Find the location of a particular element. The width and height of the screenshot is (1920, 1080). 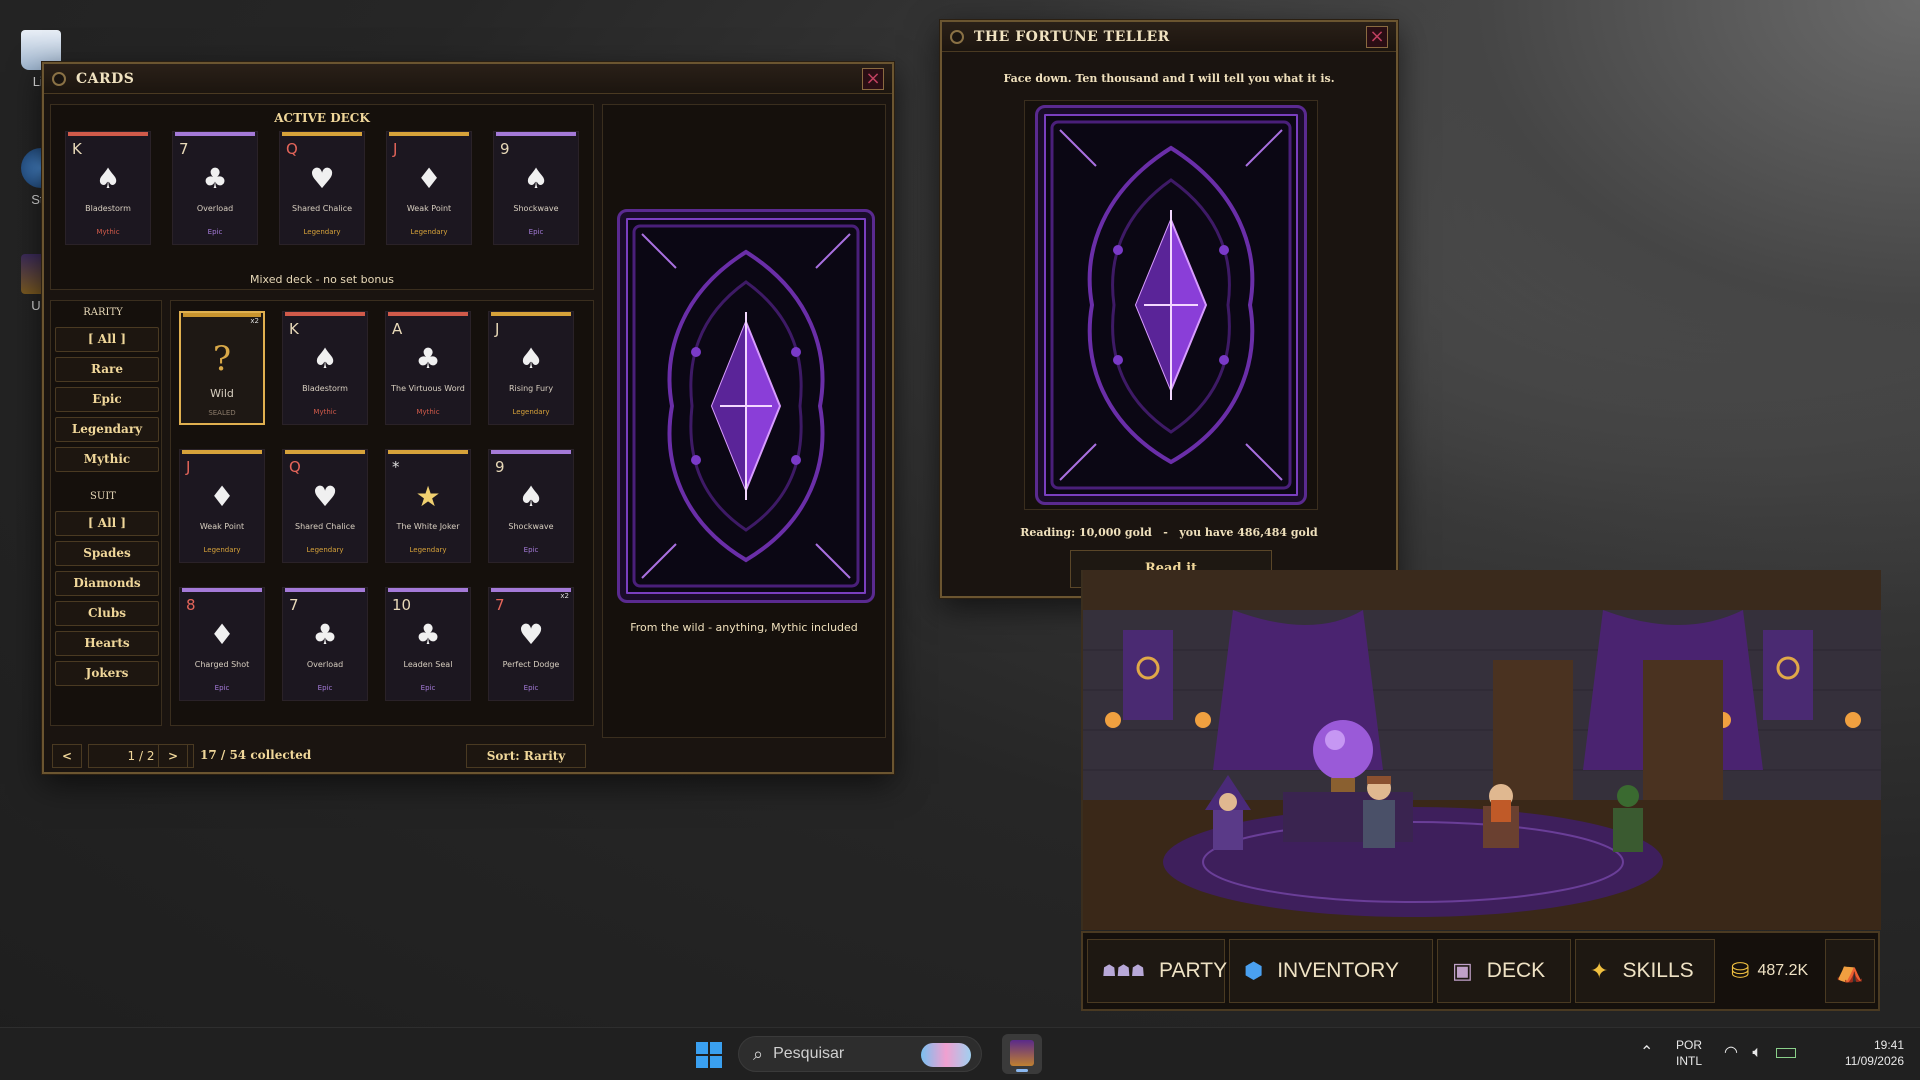

card-suit-icon: ♣ is located at coordinates (428, 634).